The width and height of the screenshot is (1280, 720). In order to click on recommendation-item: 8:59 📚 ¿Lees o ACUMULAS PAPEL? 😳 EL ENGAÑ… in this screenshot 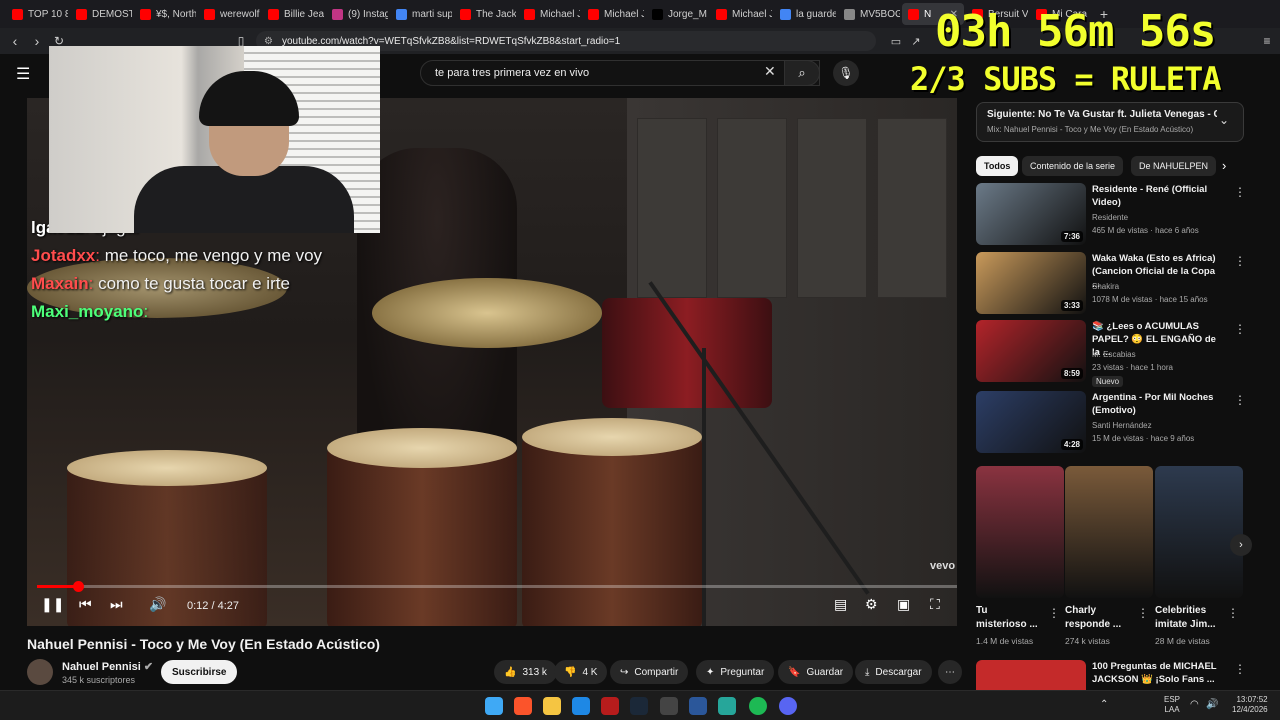, I will do `click(1121, 353)`.